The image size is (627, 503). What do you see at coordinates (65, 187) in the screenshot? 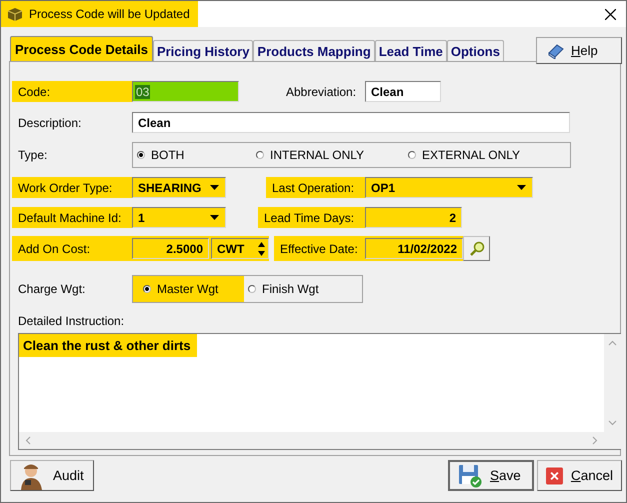
I see `field-label: Work Order Type:` at bounding box center [65, 187].